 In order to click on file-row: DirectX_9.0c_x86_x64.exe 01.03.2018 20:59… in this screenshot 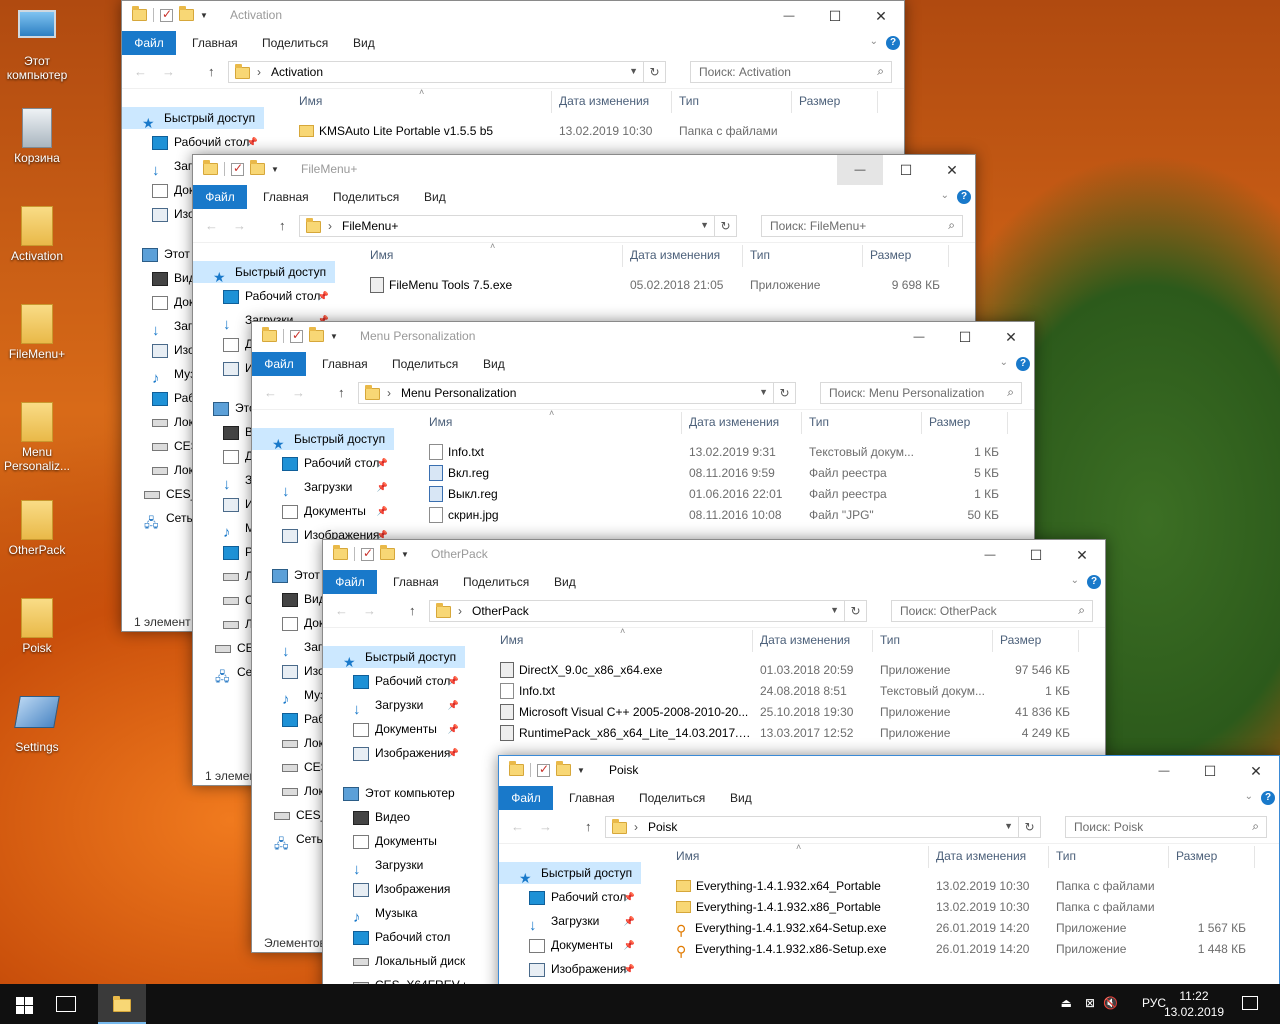, I will do `click(785, 670)`.